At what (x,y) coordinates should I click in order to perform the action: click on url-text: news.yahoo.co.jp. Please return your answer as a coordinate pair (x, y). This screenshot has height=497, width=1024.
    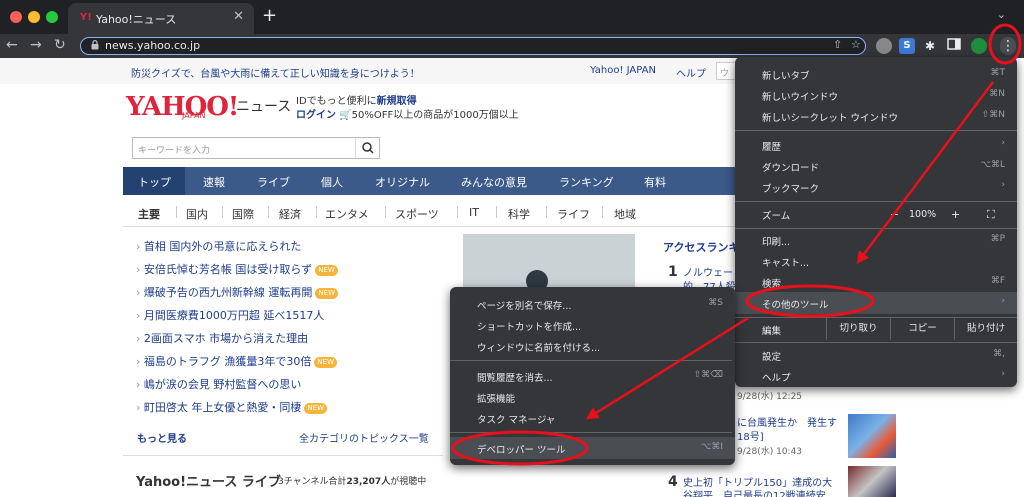
    Looking at the image, I should click on (152, 45).